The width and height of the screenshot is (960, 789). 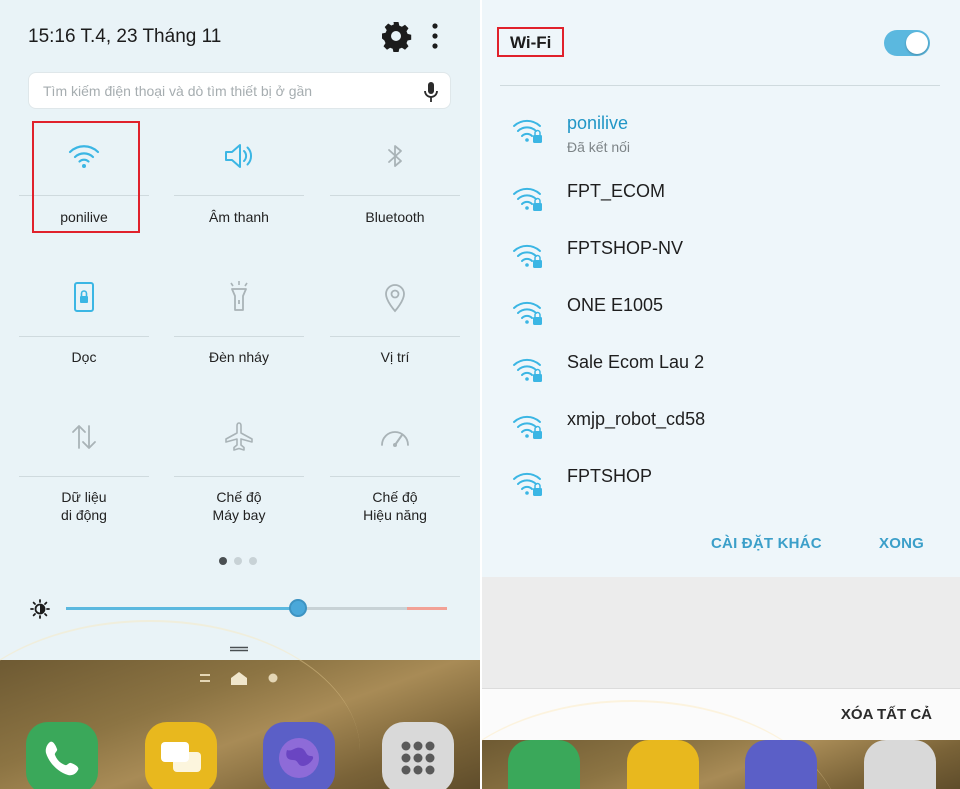 What do you see at coordinates (273, 678) in the screenshot?
I see `page-circle-icon` at bounding box center [273, 678].